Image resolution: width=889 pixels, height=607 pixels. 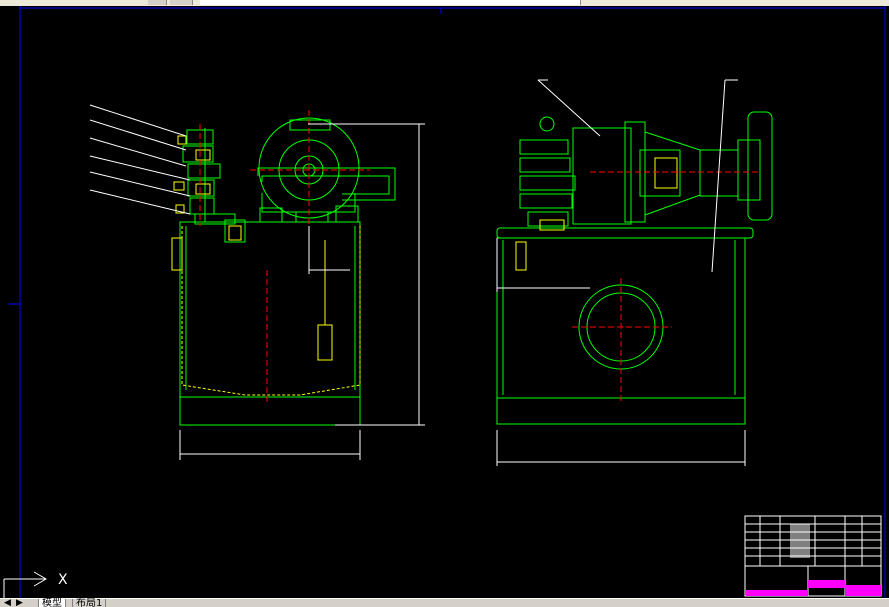 What do you see at coordinates (444, 602) in the screenshot?
I see `layout-tabs-bar: ◀ ▶ 模型 布局1` at bounding box center [444, 602].